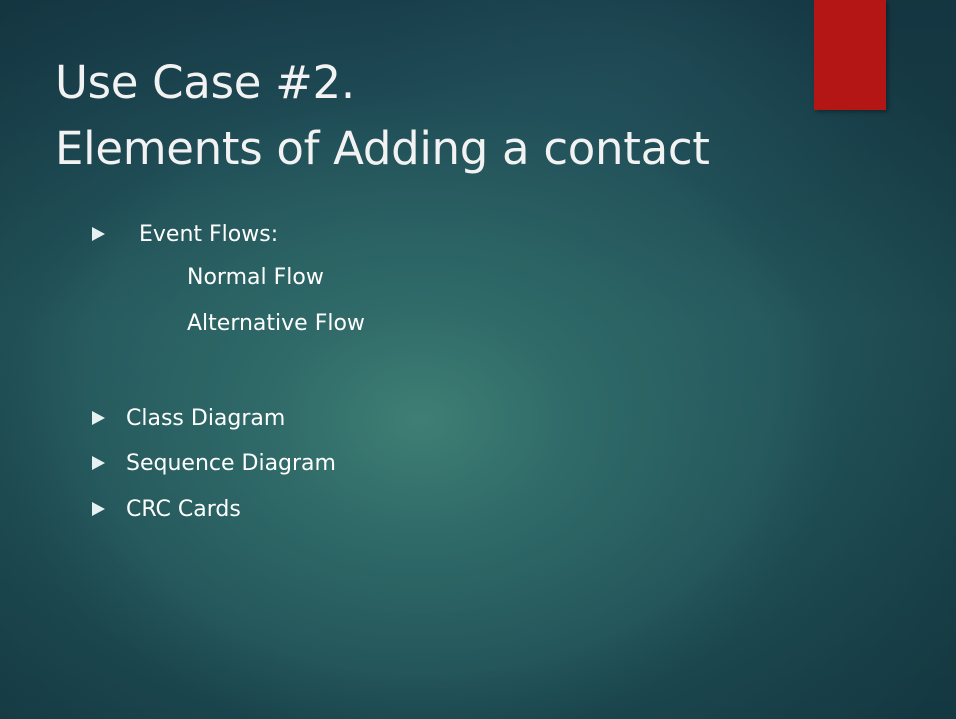 Image resolution: width=956 pixels, height=719 pixels. Describe the element at coordinates (276, 323) in the screenshot. I see `subitem-alternative-flow: Alternative Flow` at that location.